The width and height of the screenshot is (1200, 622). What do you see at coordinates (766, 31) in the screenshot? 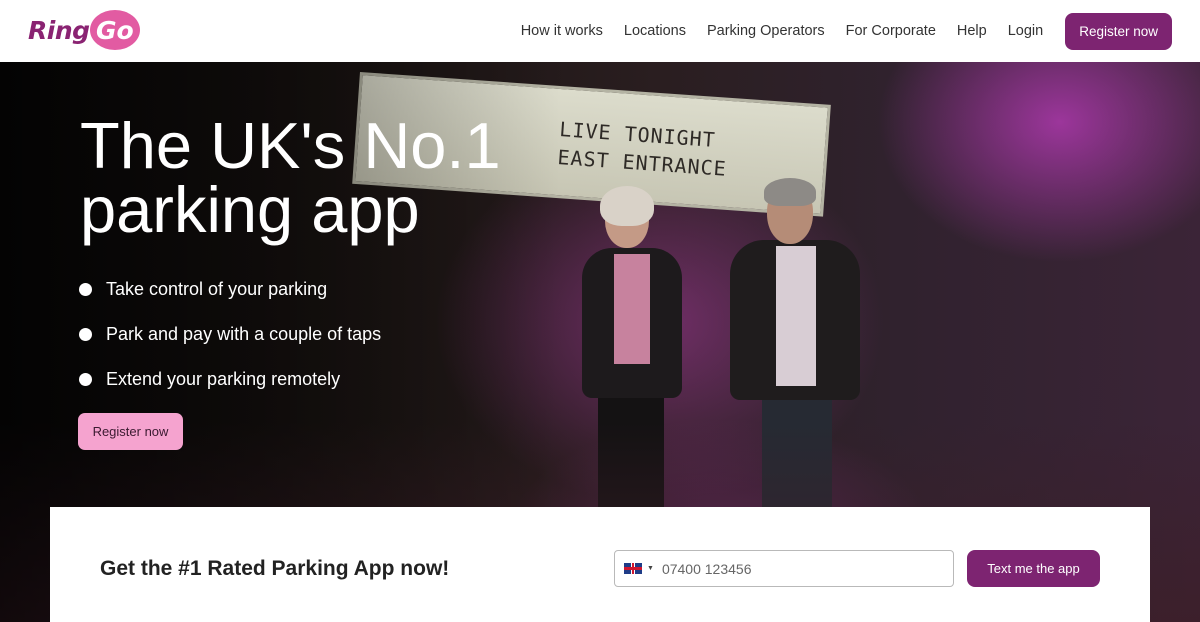
I see `nav-parking-operators: Parking Operators` at bounding box center [766, 31].